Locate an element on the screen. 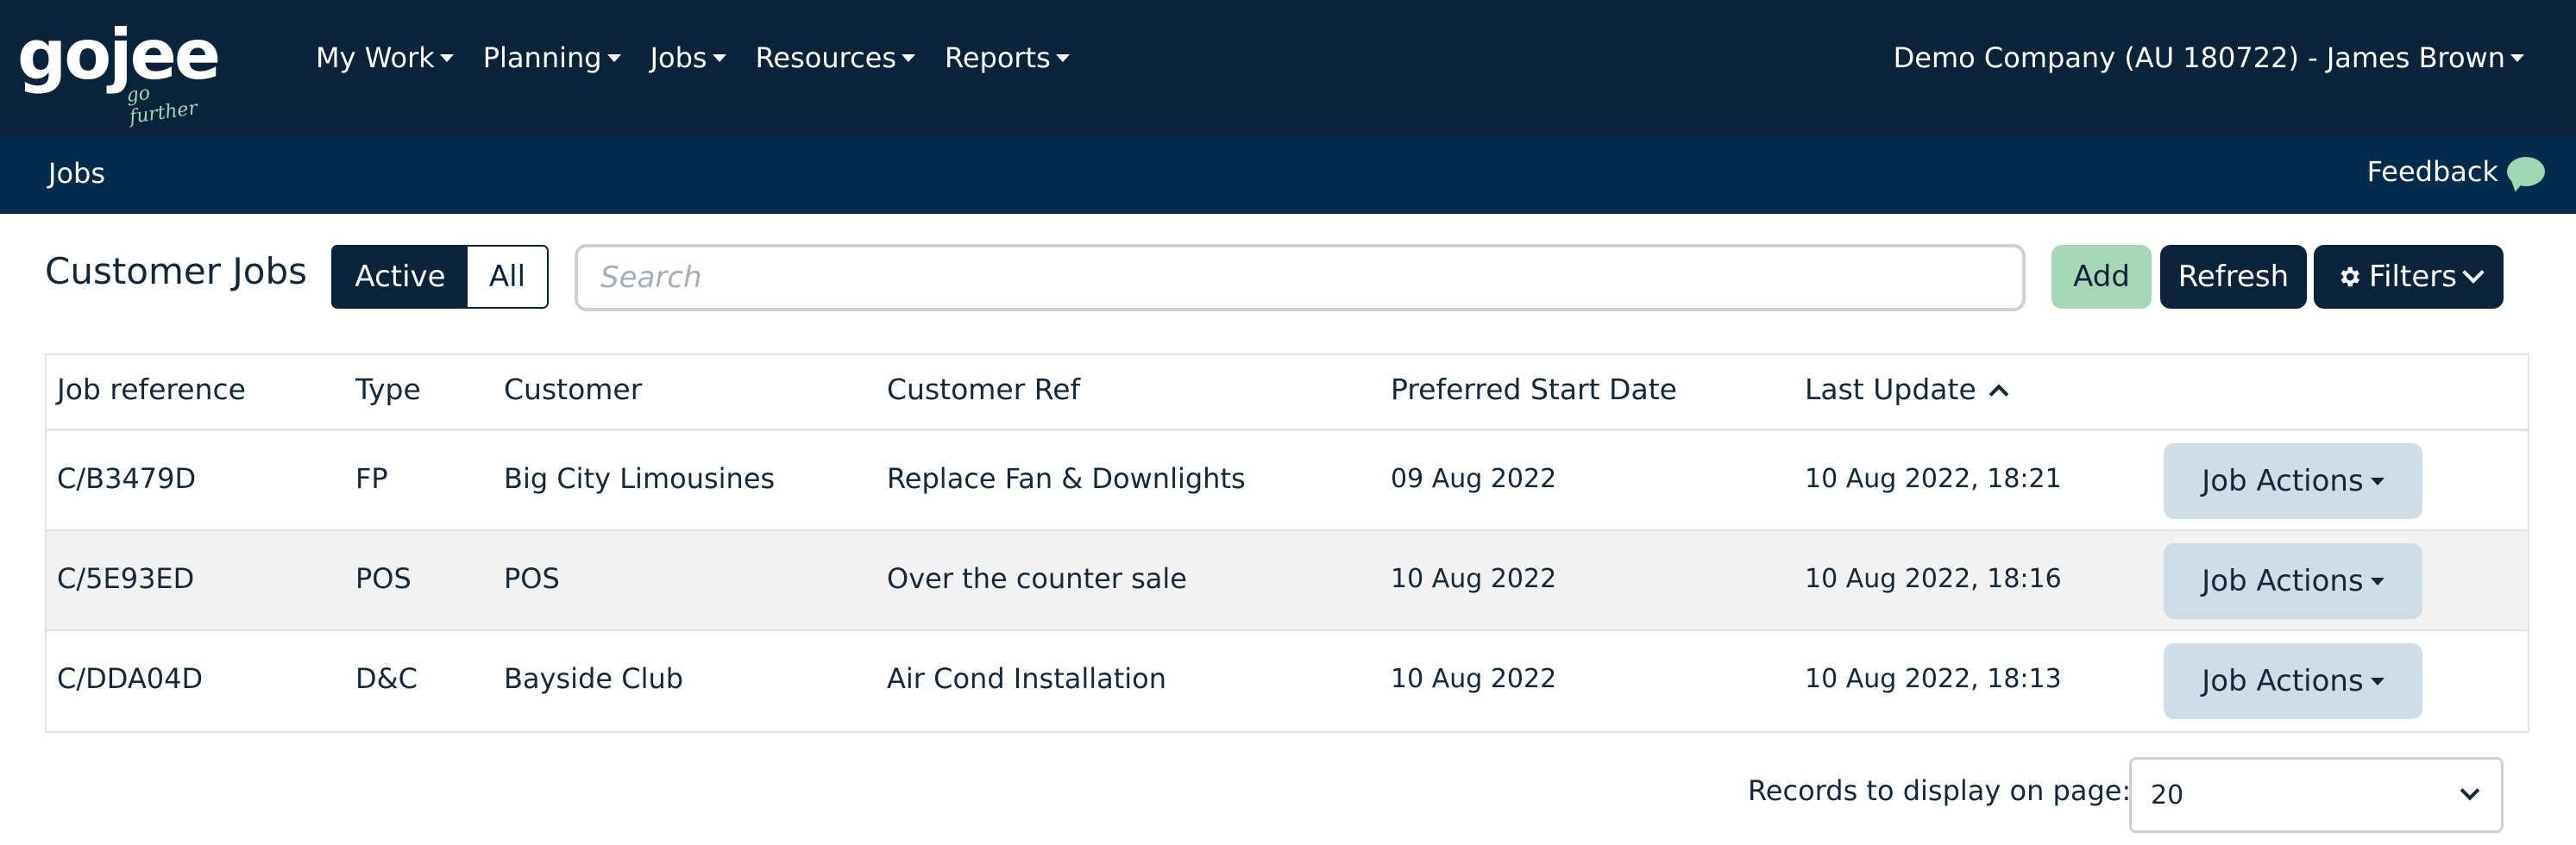 The height and width of the screenshot is (845, 2576). sub-header: Jobs Feedback is located at coordinates (1288, 175).